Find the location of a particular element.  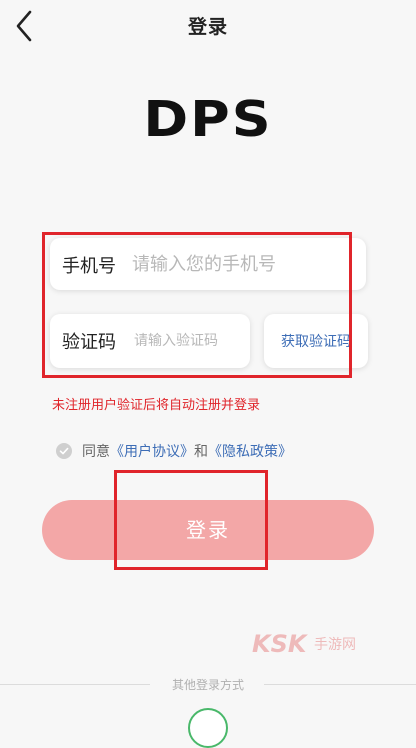

register-notice: 未注册用户验证后将自动注册并登录 is located at coordinates (156, 405).